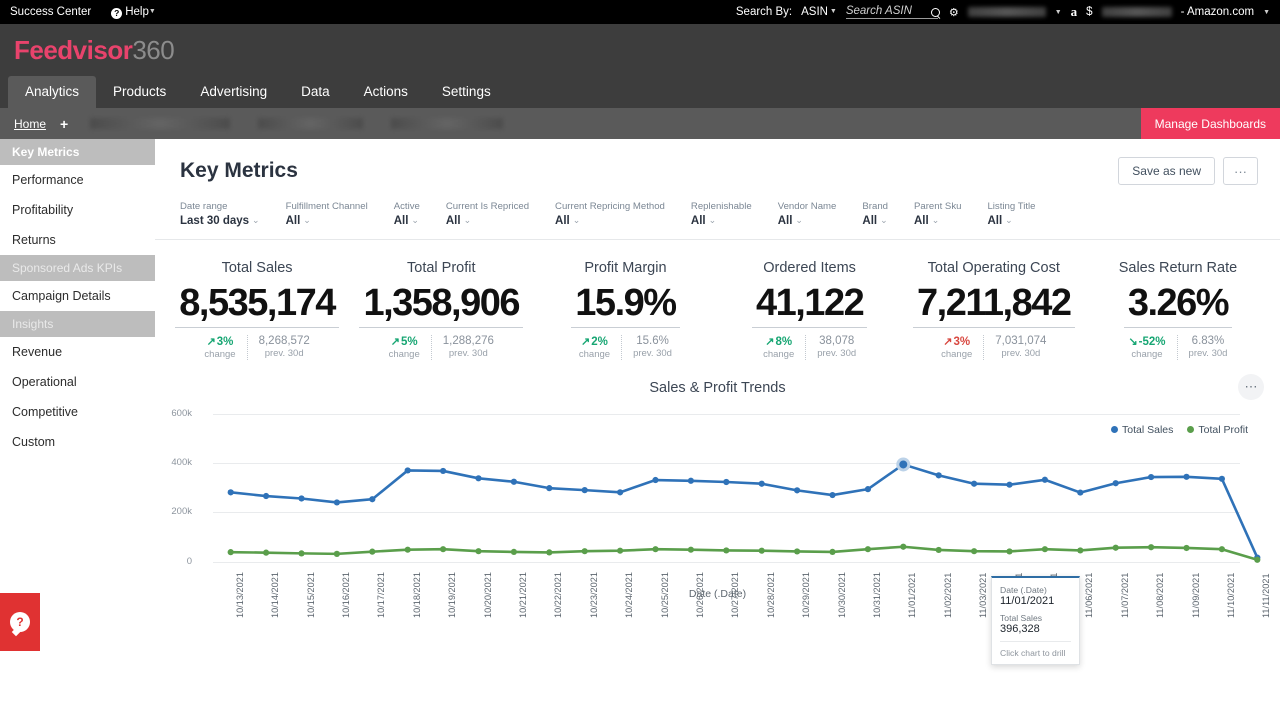 This screenshot has width=1280, height=720. Describe the element at coordinates (77, 412) in the screenshot. I see `sidebar-item-competitive: Competitive` at that location.